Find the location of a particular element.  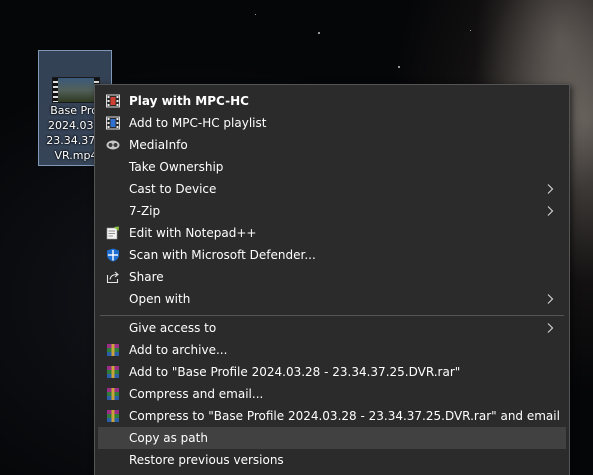

menu-item-mediainfo: MediaInfo is located at coordinates (332, 145).